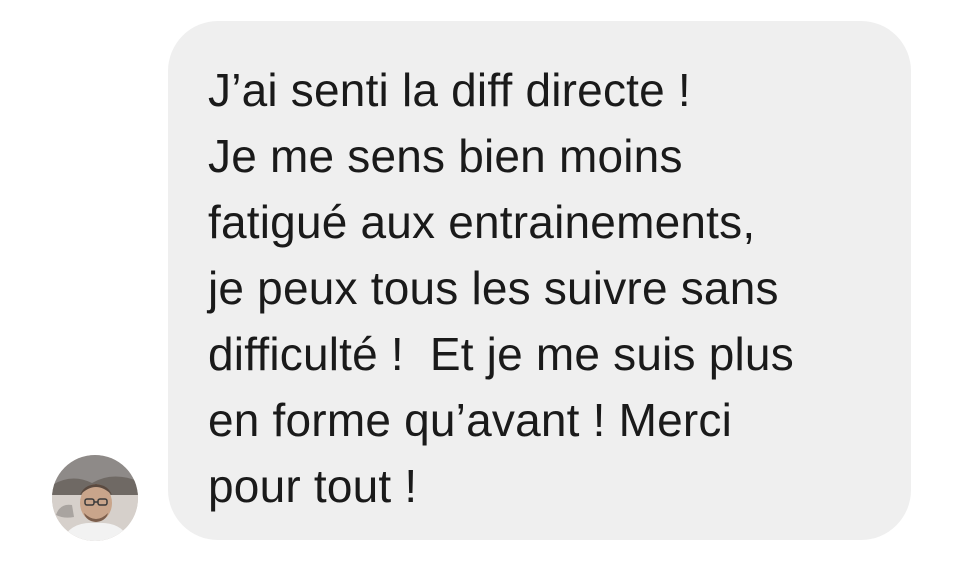  I want to click on sender-avatar, so click(95, 498).